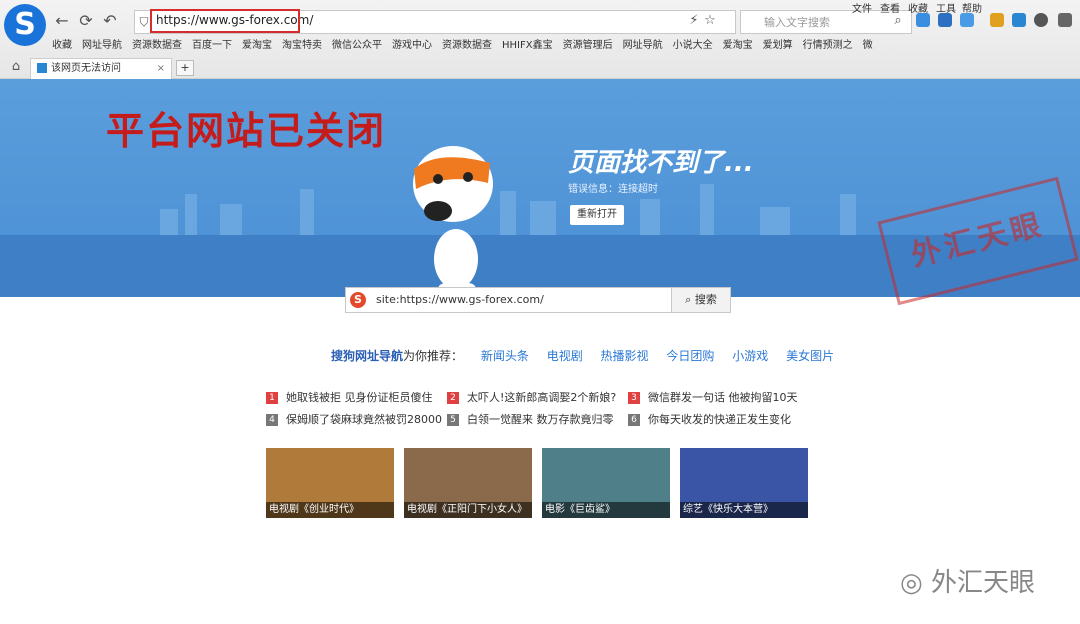 This screenshot has width=1080, height=624. I want to click on error-message: 错误信息：连接超时, so click(613, 189).